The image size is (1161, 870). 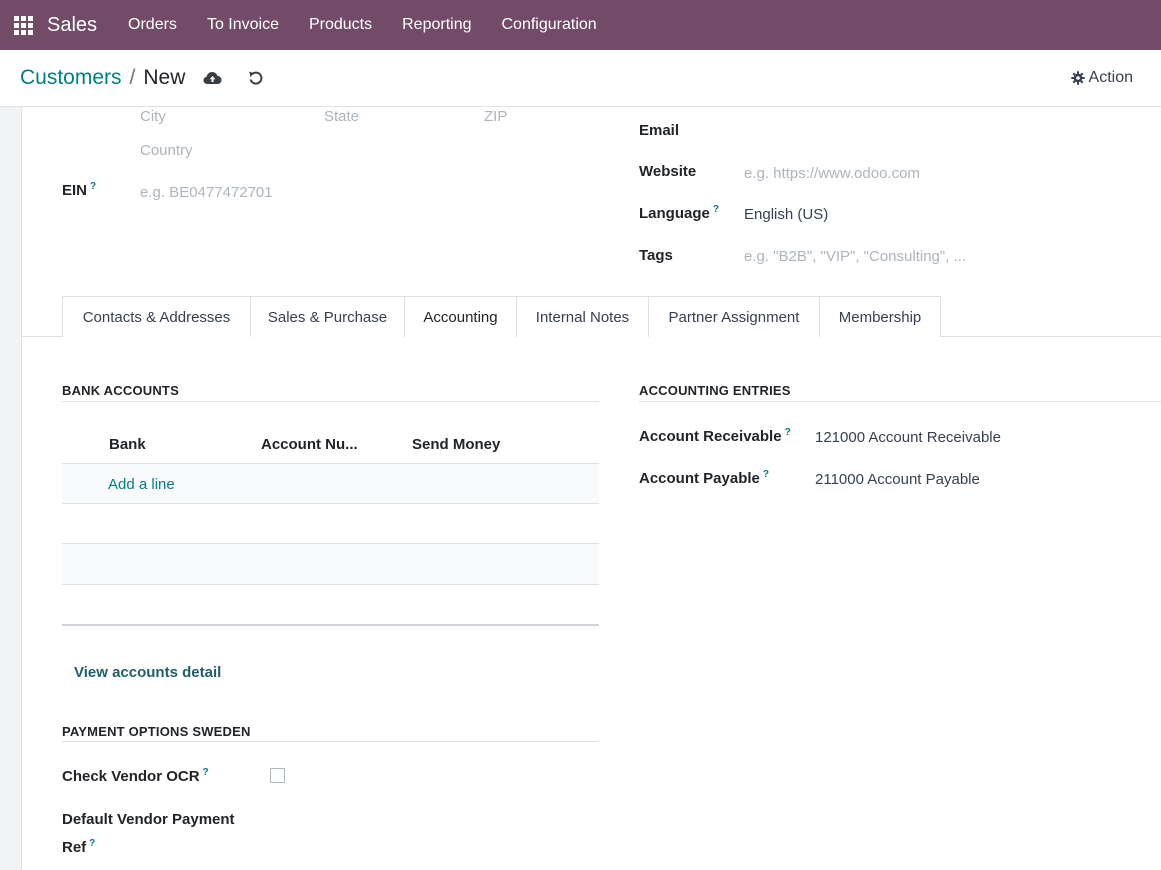 I want to click on tab-contacts-addresses: Contacts & Addresses, so click(x=156, y=316).